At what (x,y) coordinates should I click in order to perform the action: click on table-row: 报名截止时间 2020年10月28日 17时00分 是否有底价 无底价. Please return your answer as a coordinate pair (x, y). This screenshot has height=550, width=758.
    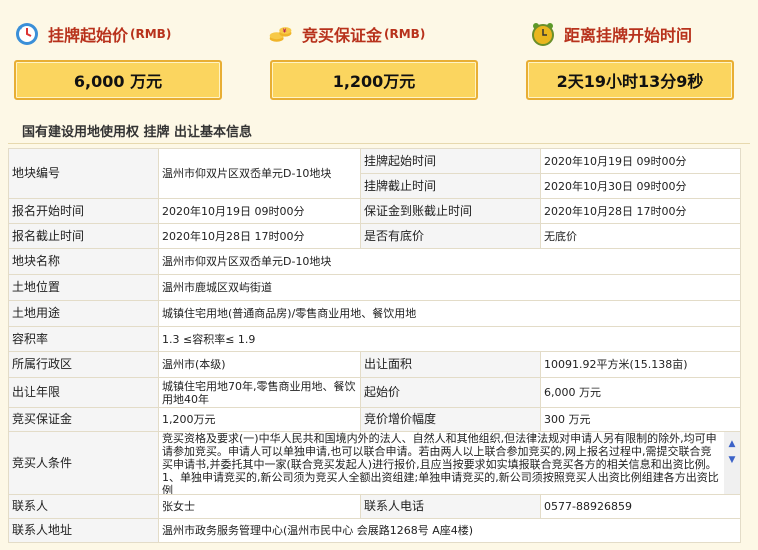
    Looking at the image, I should click on (374, 236).